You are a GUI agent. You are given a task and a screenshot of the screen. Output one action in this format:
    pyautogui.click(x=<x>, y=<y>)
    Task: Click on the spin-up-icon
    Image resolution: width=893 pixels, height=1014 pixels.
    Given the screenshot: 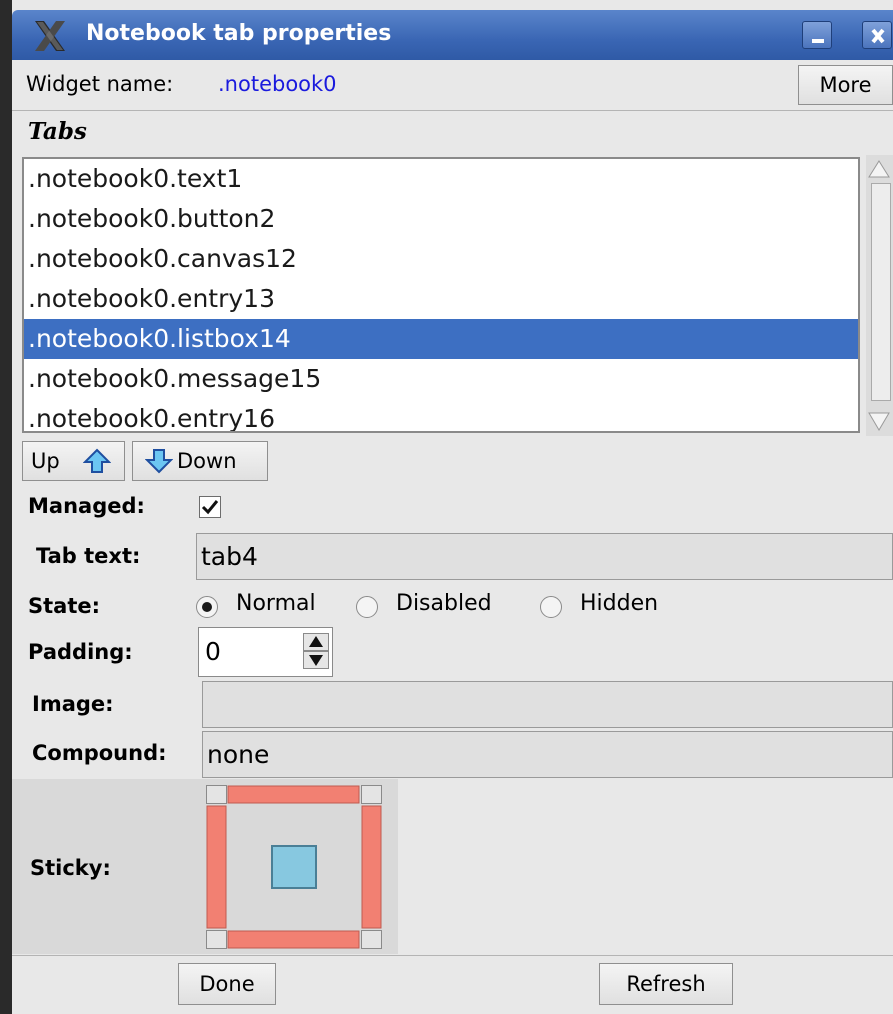 What is the action you would take?
    pyautogui.click(x=316, y=642)
    